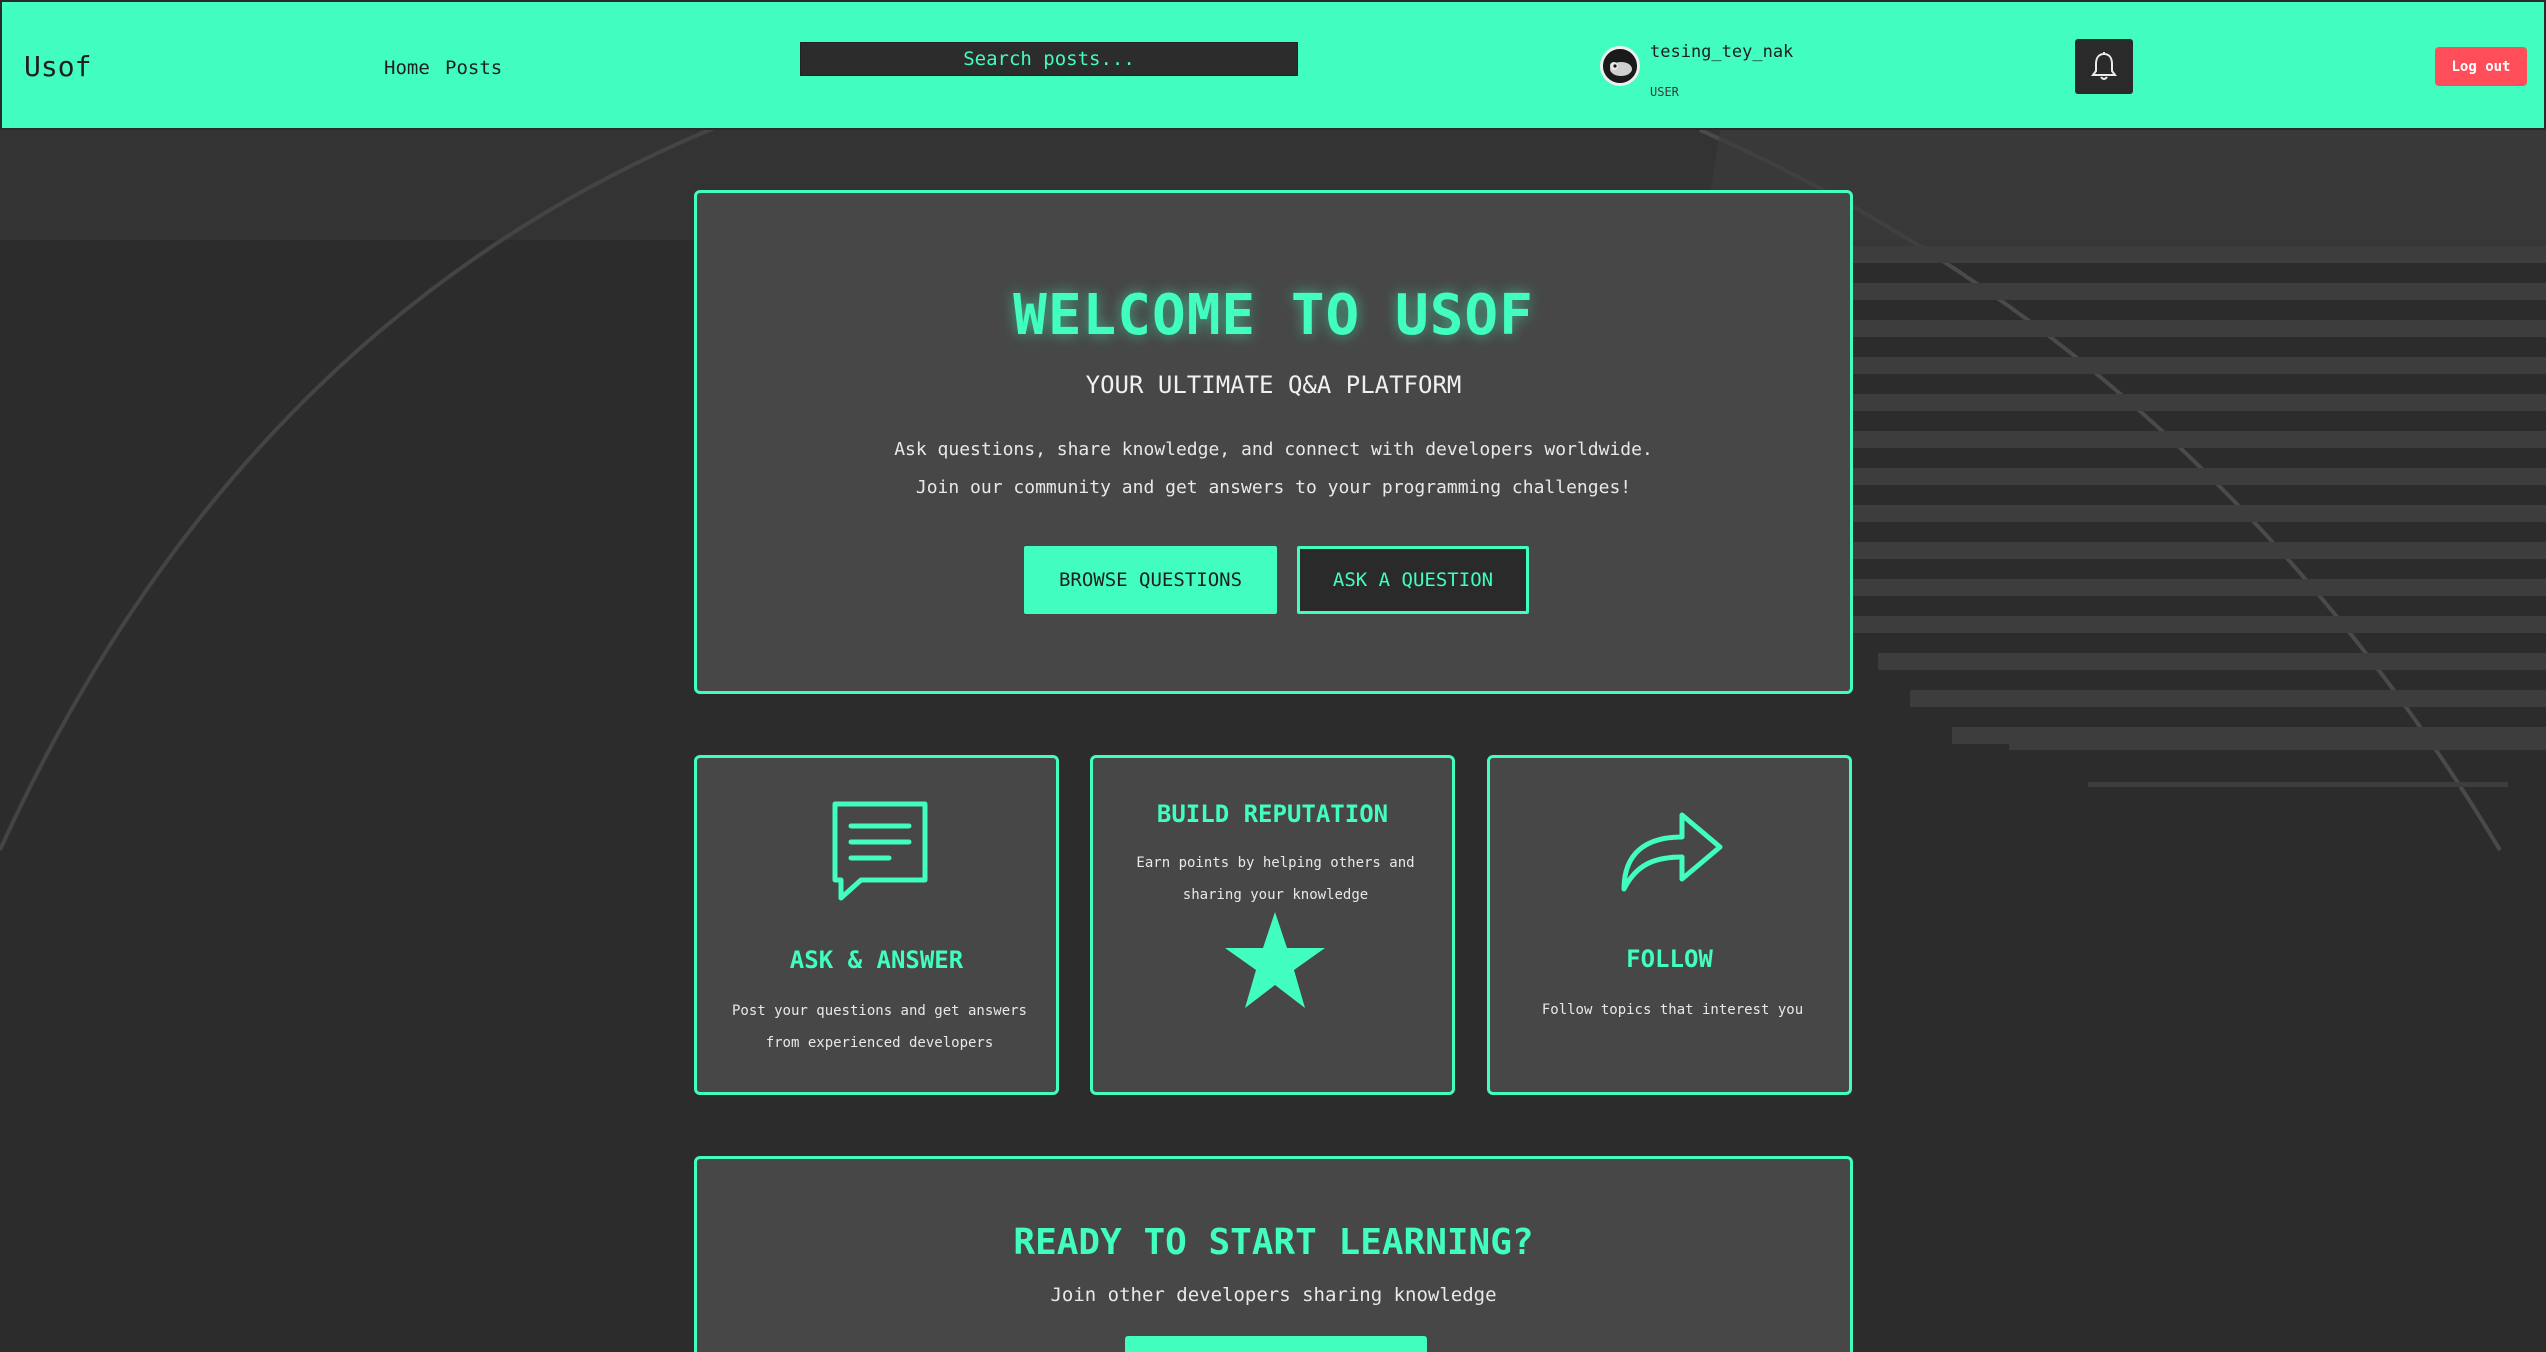 The width and height of the screenshot is (2546, 1352). I want to click on chat-bubble-icon, so click(880, 851).